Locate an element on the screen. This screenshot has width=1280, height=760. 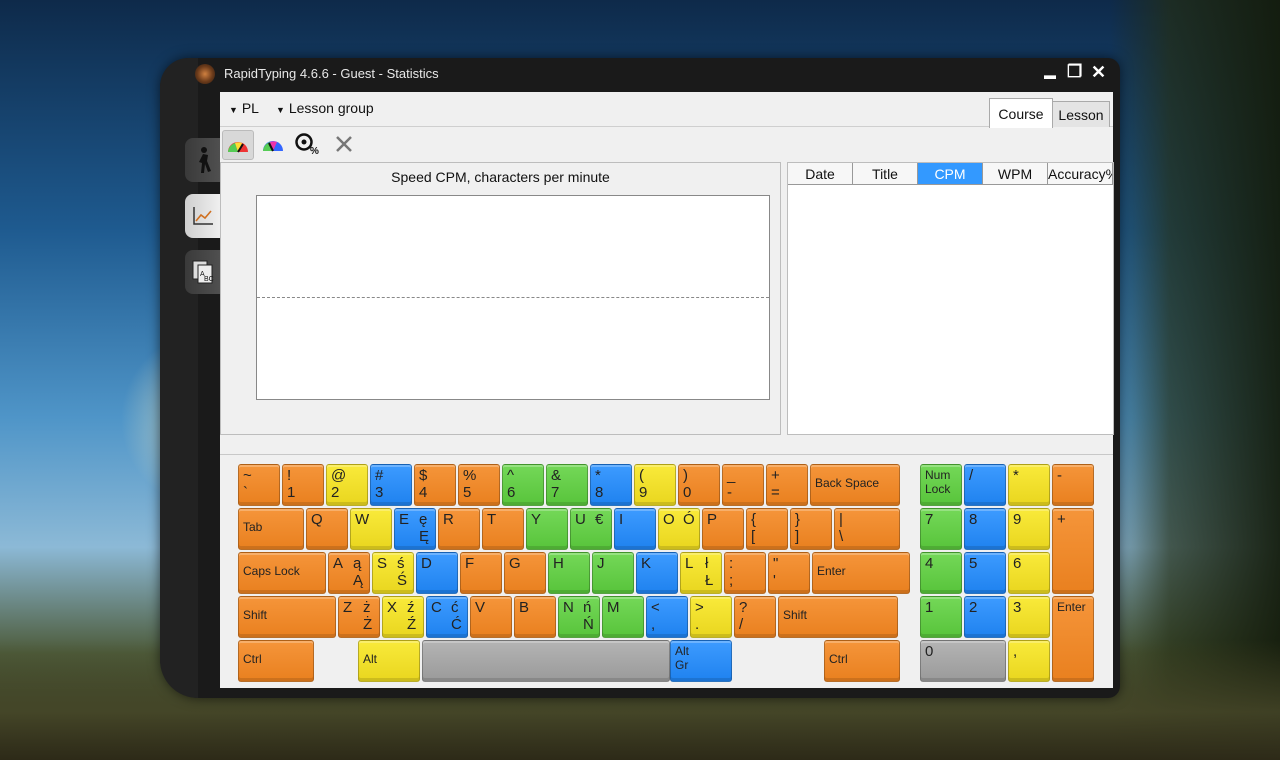
column-cpm: CPM is located at coordinates (950, 174).